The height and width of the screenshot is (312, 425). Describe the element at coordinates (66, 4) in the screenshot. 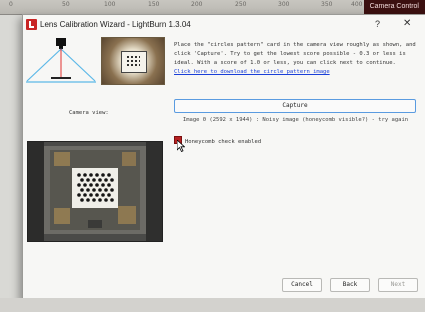

I see `ruler-tick: 50` at that location.